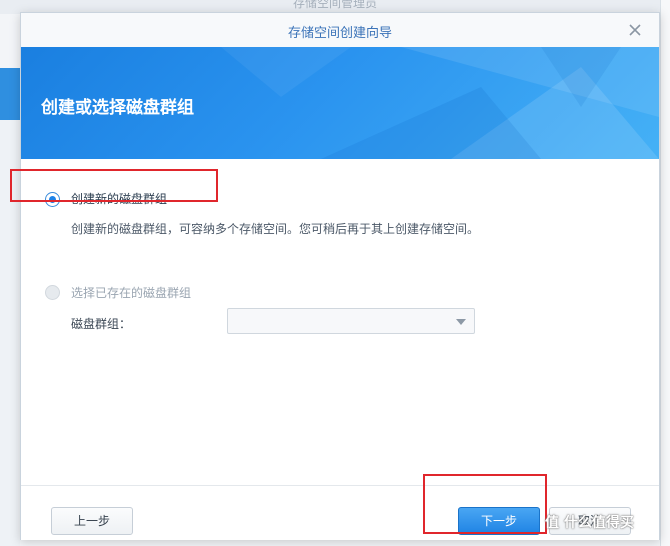 This screenshot has height=546, width=670. Describe the element at coordinates (92, 521) in the screenshot. I see `prev-button: 上一步` at that location.